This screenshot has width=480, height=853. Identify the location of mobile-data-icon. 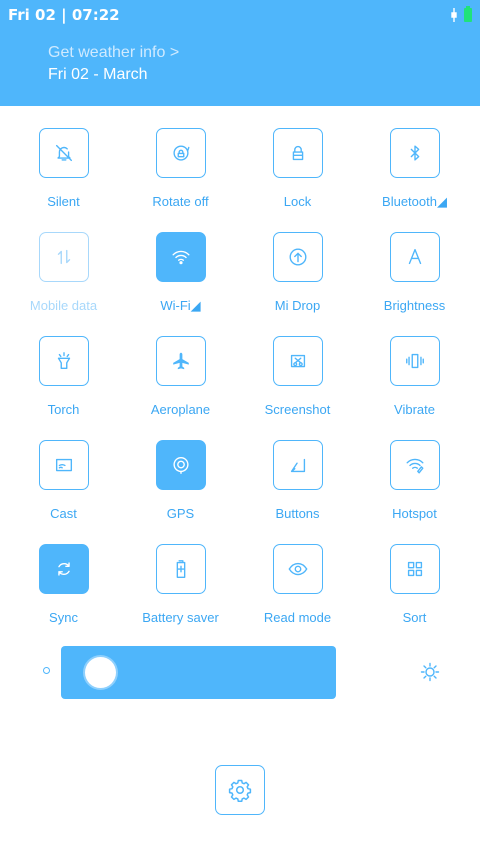
(64, 257).